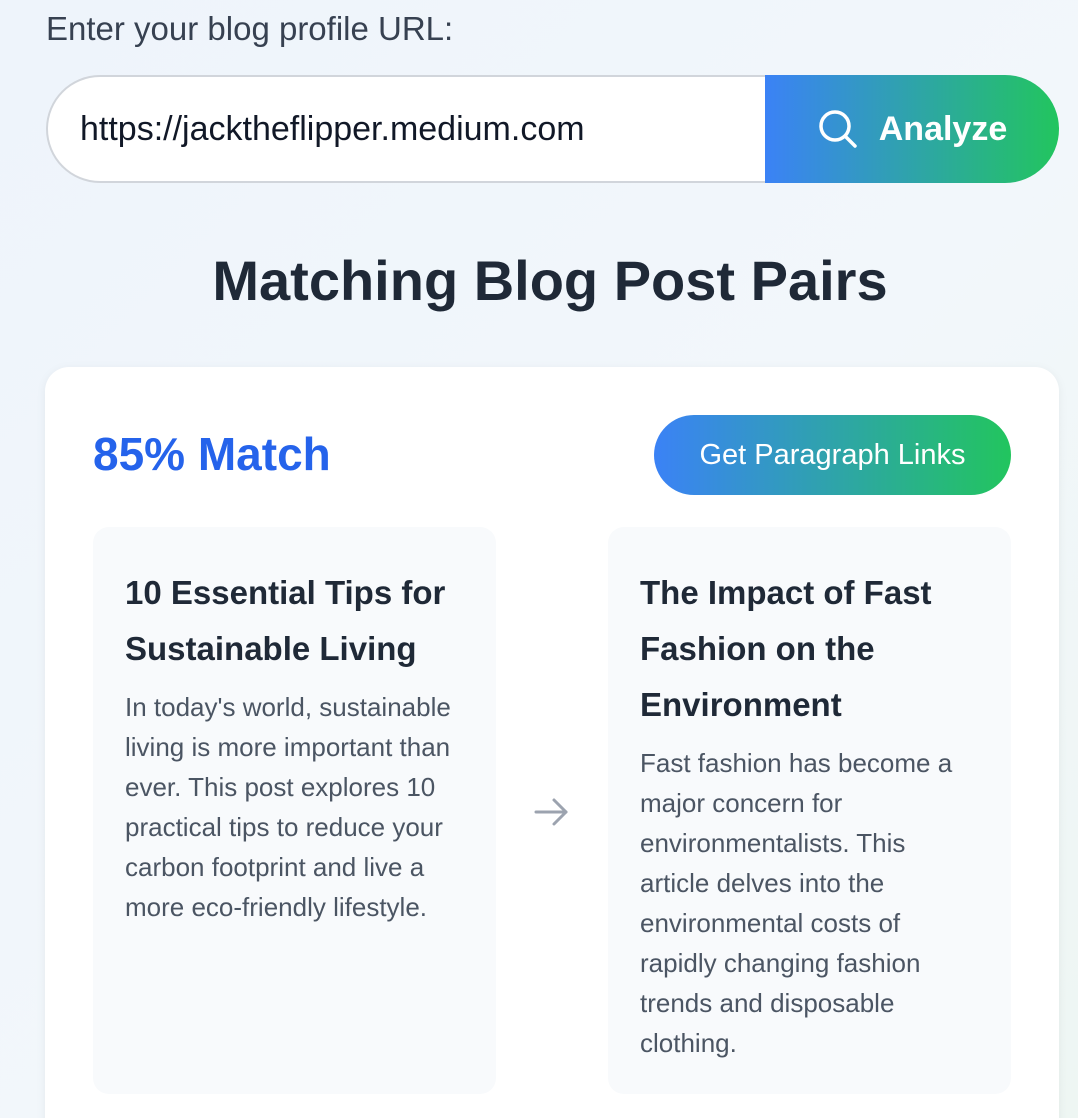 This screenshot has width=1078, height=1118. Describe the element at coordinates (250, 28) in the screenshot. I see `url-field-label: Enter your blog profile URL:` at that location.